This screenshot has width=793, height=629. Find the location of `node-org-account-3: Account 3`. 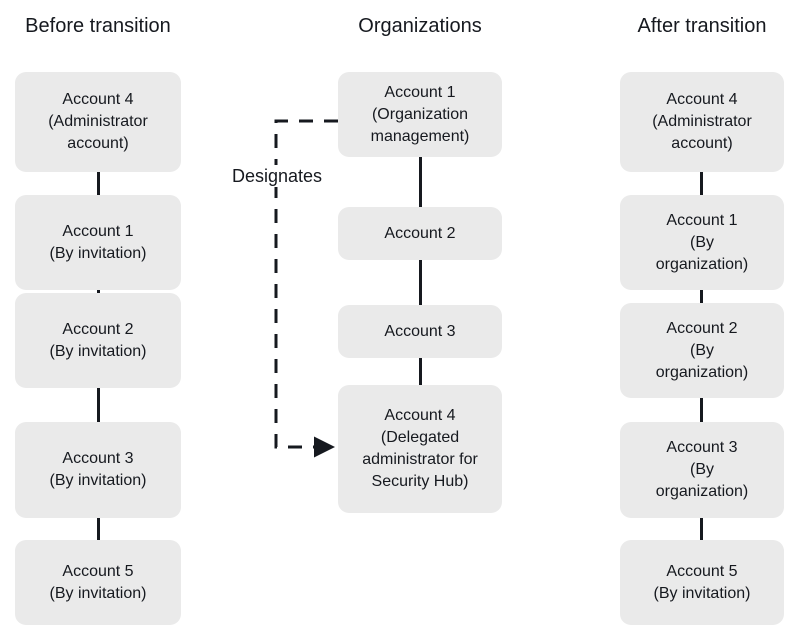

node-org-account-3: Account 3 is located at coordinates (420, 331).